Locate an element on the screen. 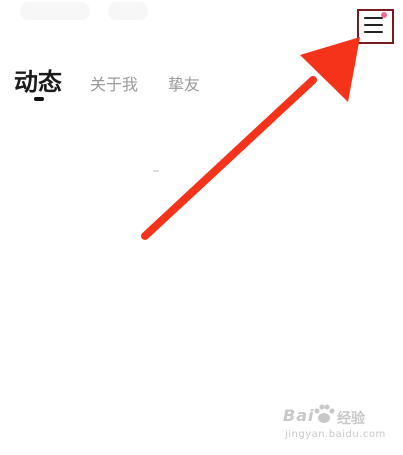  tab-dynamics: 动态 is located at coordinates (38, 81).